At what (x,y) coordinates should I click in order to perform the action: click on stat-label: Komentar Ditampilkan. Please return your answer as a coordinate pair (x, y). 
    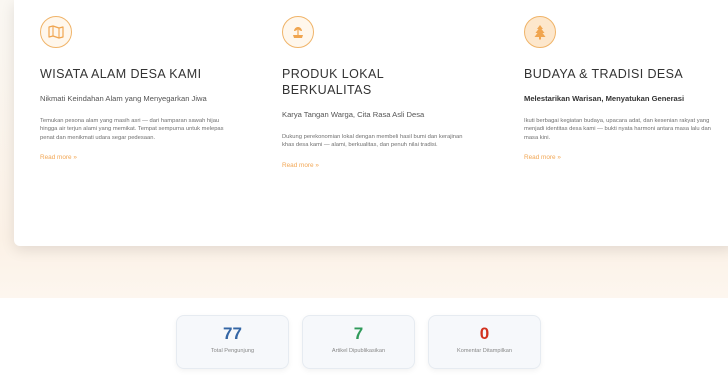
    Looking at the image, I should click on (484, 351).